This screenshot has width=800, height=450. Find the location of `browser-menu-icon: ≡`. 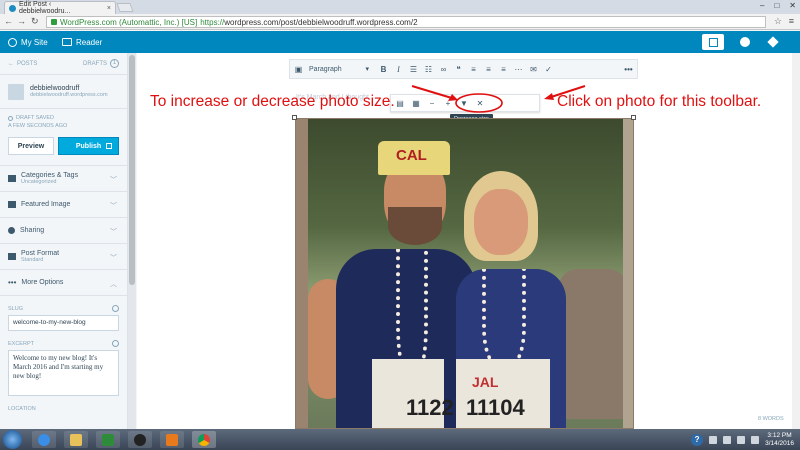

browser-menu-icon: ≡ is located at coordinates (791, 21).